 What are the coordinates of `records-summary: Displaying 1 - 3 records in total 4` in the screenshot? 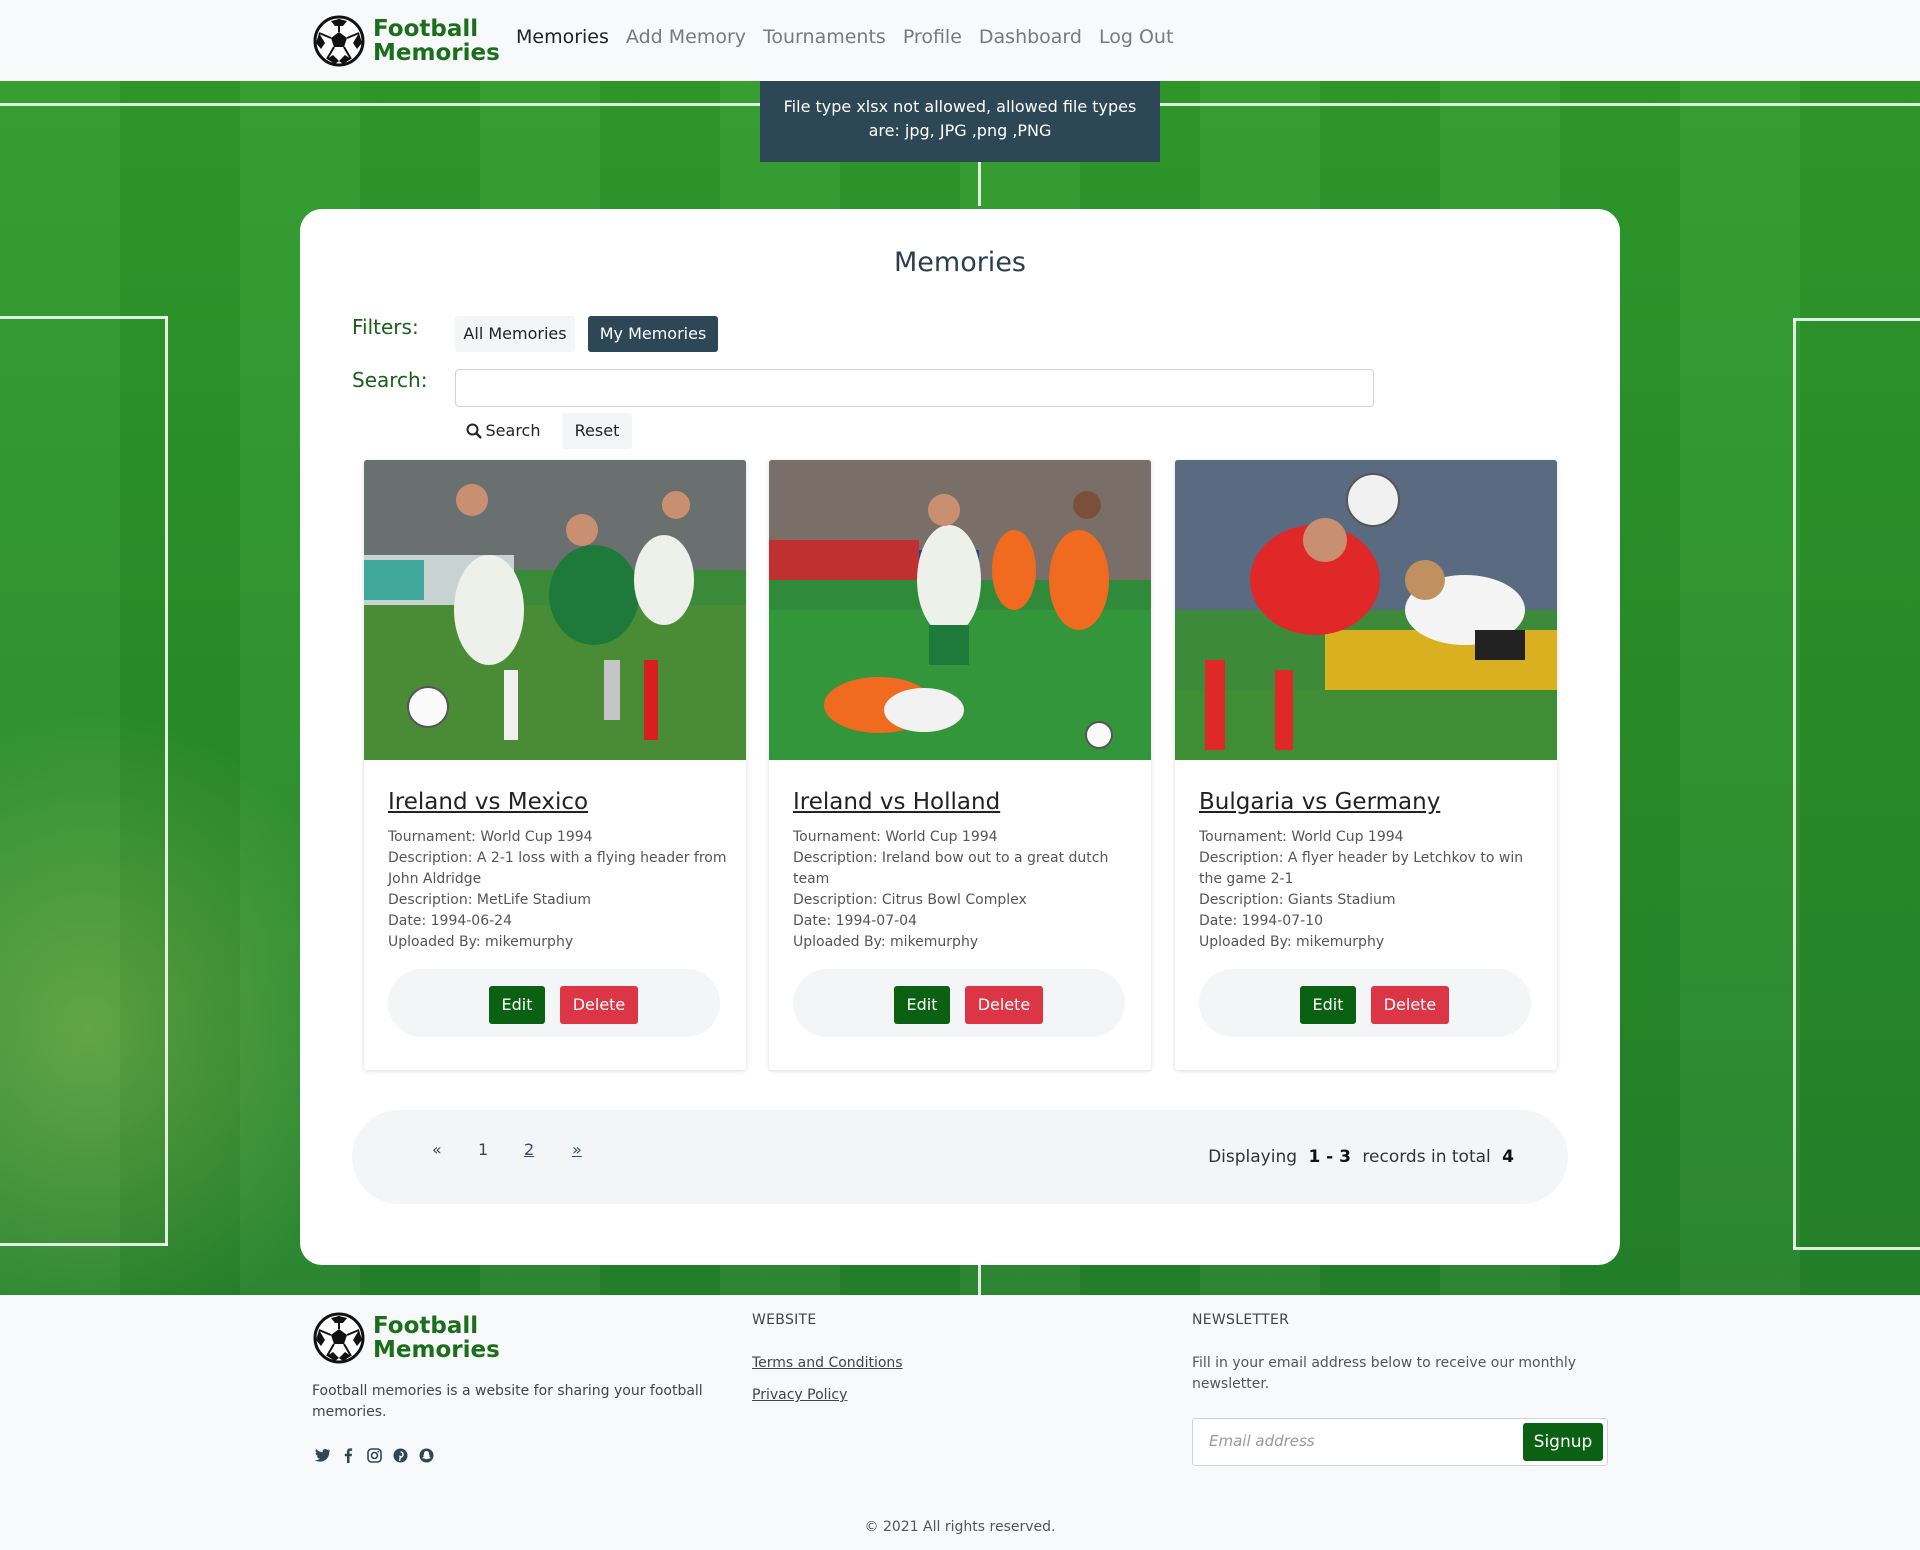 It's located at (1364, 1157).